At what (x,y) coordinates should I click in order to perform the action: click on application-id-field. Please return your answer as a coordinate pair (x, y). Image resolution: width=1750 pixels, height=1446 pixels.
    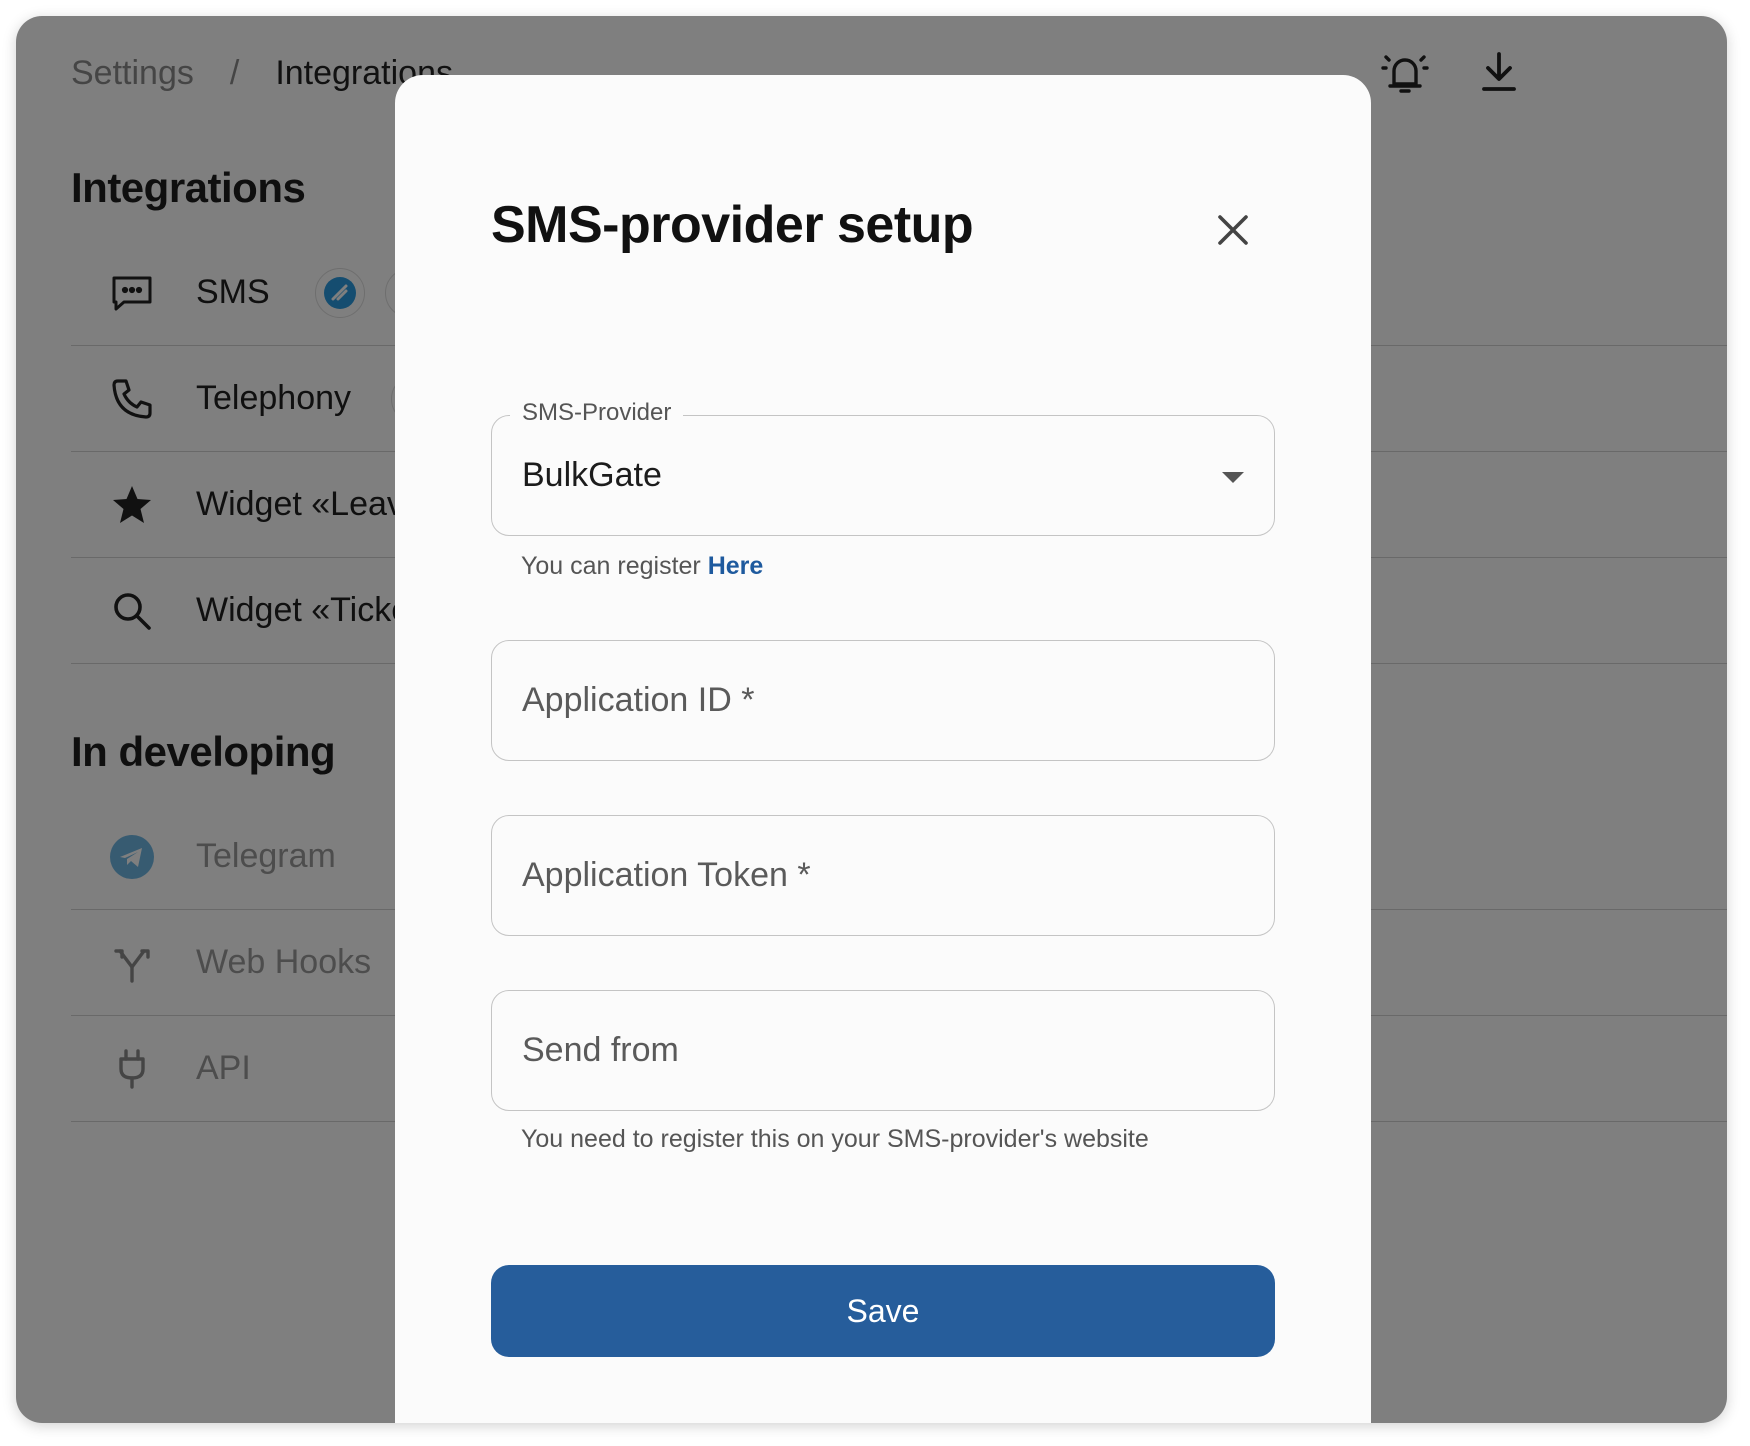
    Looking at the image, I should click on (883, 700).